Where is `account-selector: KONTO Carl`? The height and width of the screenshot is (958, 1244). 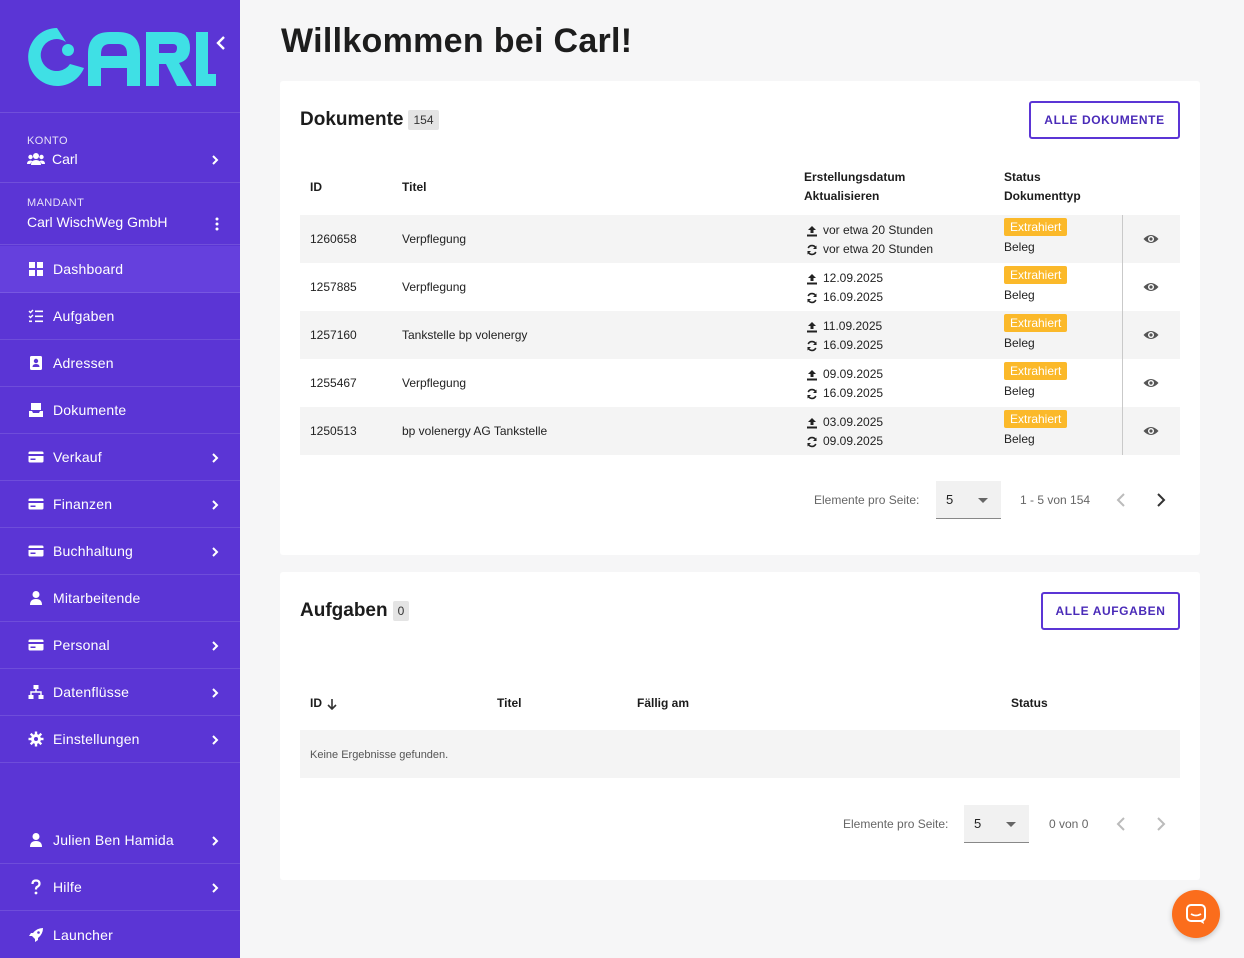 account-selector: KONTO Carl is located at coordinates (120, 147).